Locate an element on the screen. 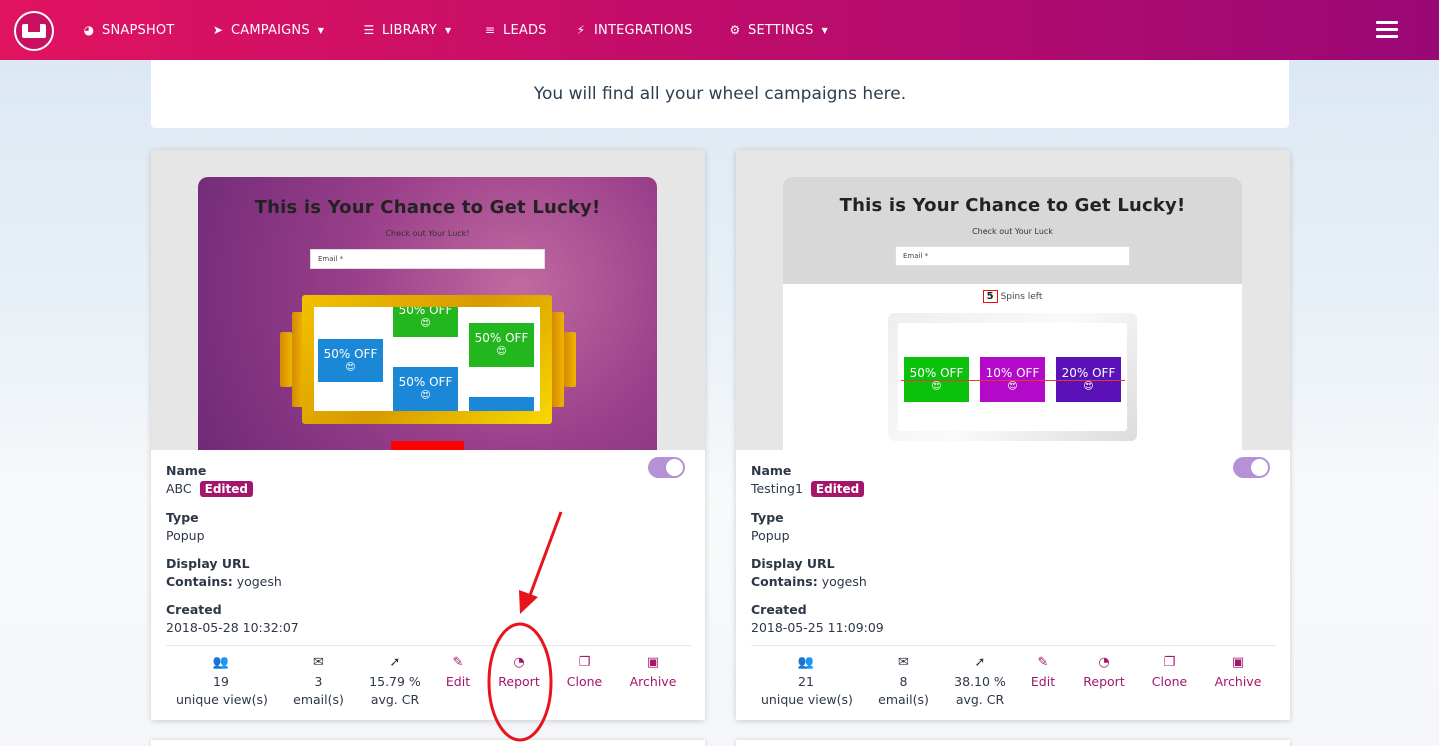  created-date: 2018-05-28 10:32:07 is located at coordinates (232, 627).